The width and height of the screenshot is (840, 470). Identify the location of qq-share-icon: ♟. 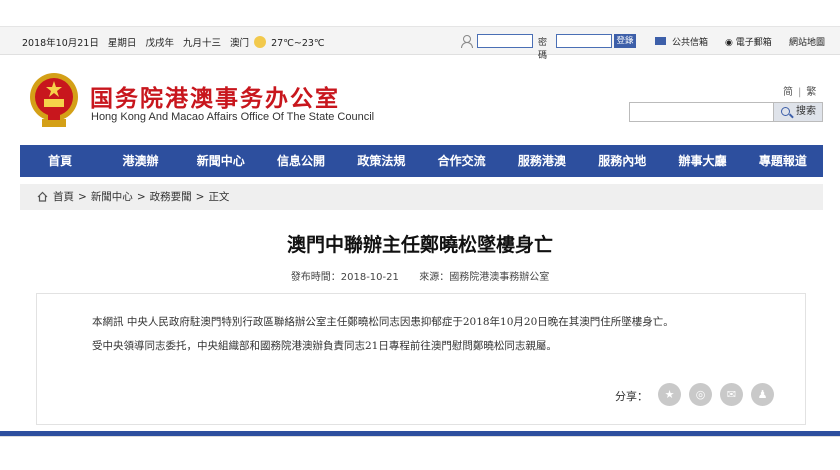
(762, 394).